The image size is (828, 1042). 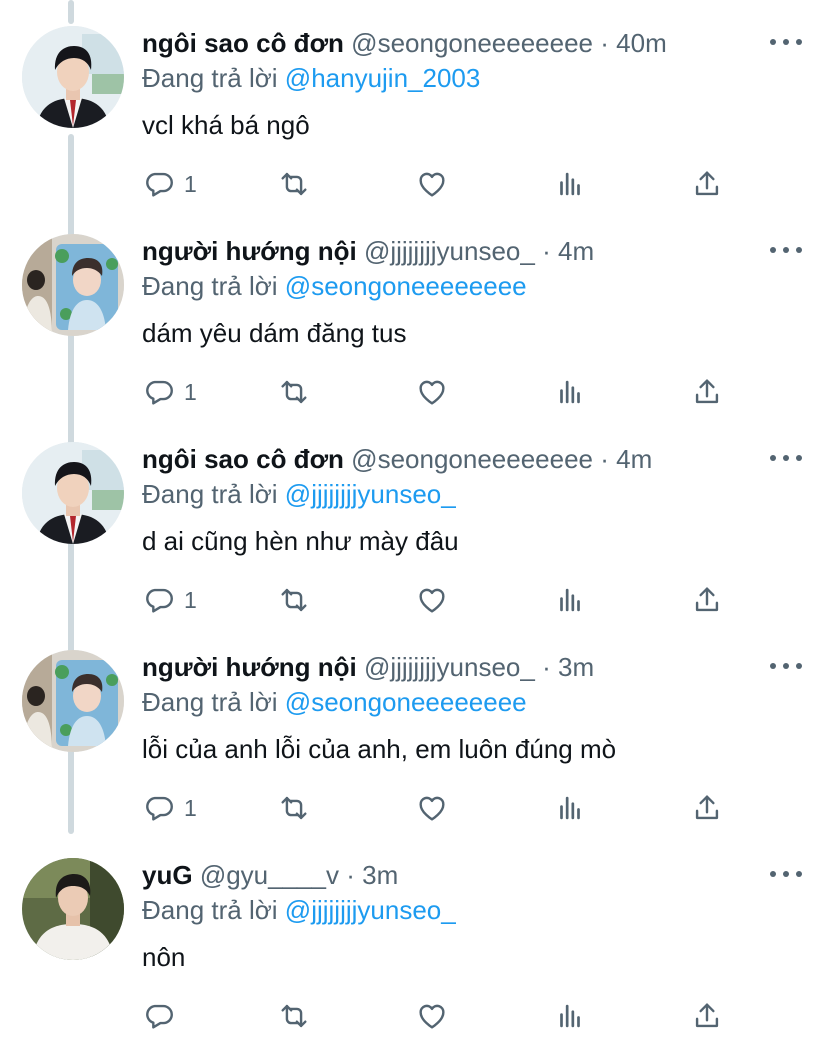 I want to click on tweet-header: ngôi sao cô đơn @seongoneeeeeeee · 40m, so click(x=404, y=43).